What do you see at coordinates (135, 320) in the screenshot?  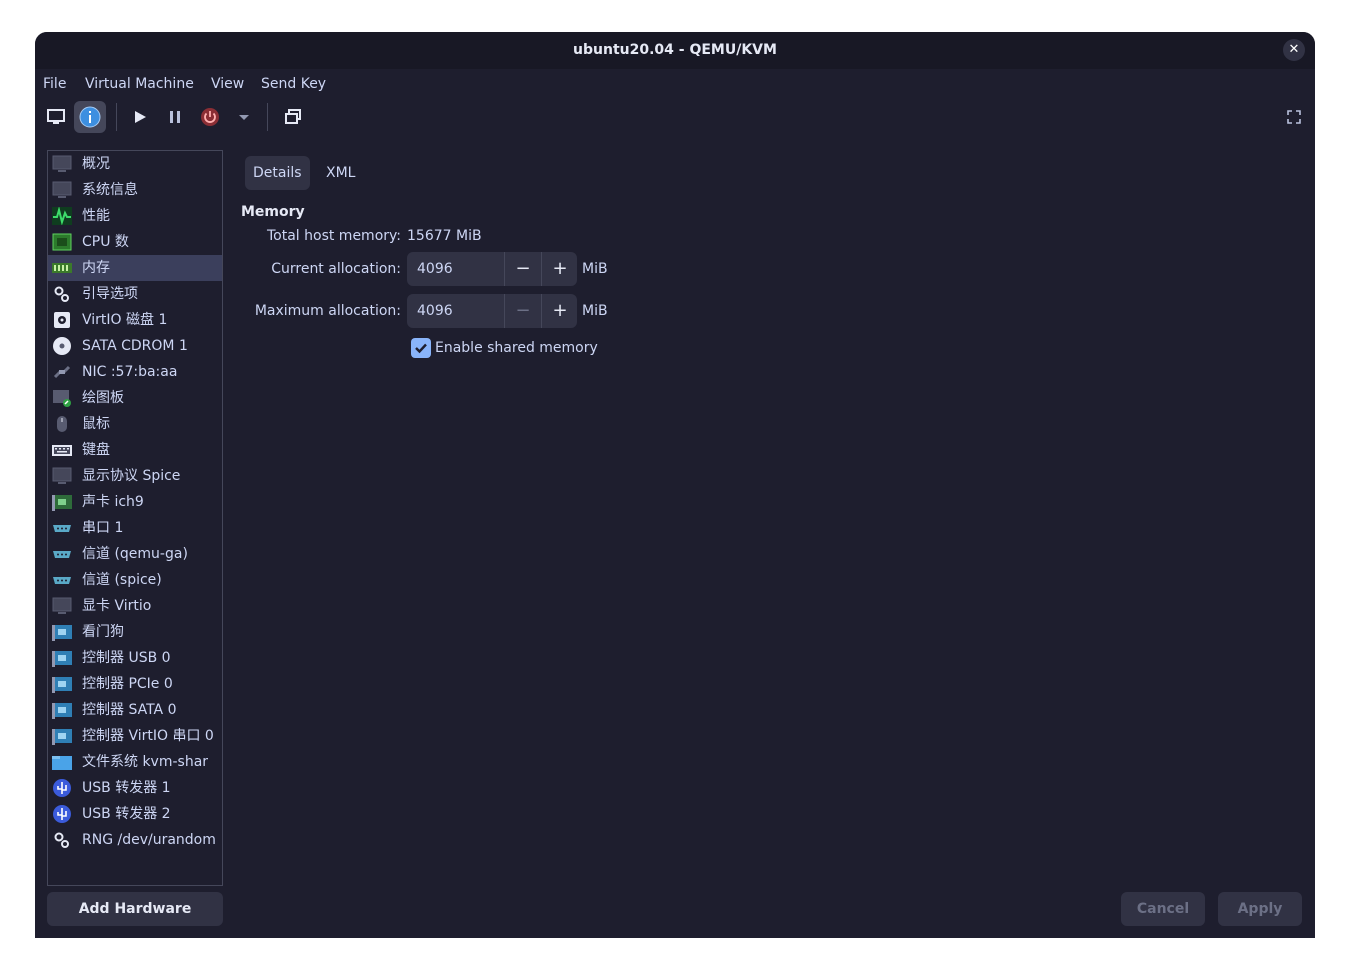 I see `sidebar-item: VirtIO 磁盘 1` at bounding box center [135, 320].